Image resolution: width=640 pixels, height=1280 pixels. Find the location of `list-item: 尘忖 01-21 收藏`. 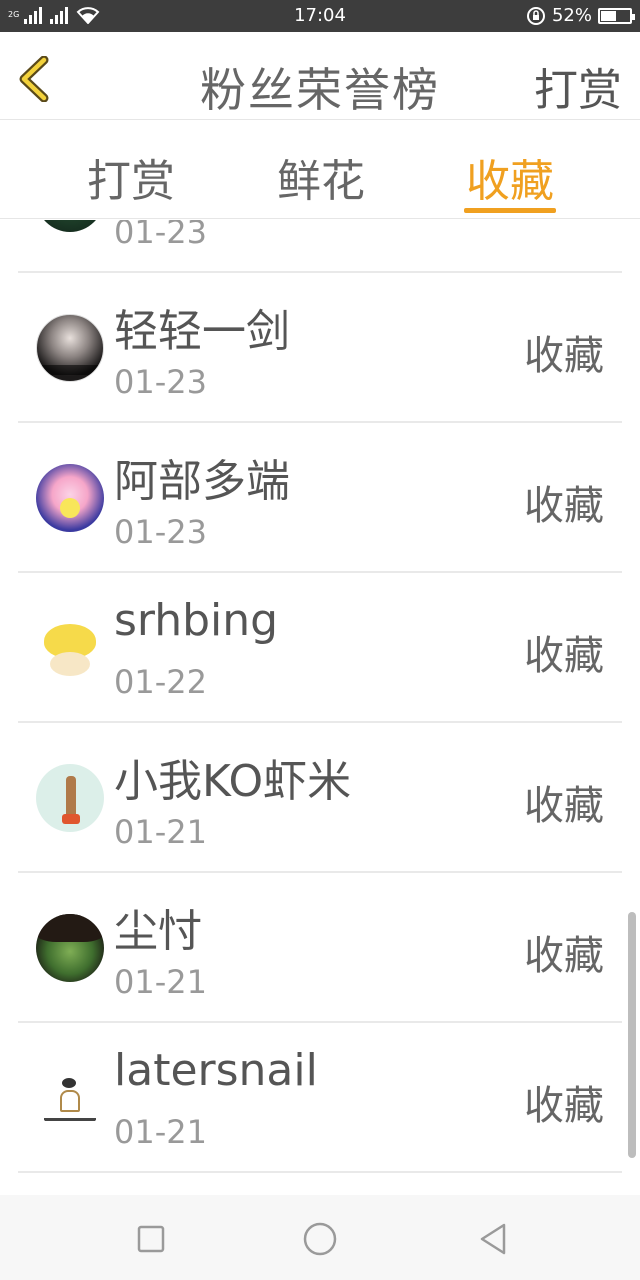

list-item: 尘忖 01-21 收藏 is located at coordinates (320, 948).